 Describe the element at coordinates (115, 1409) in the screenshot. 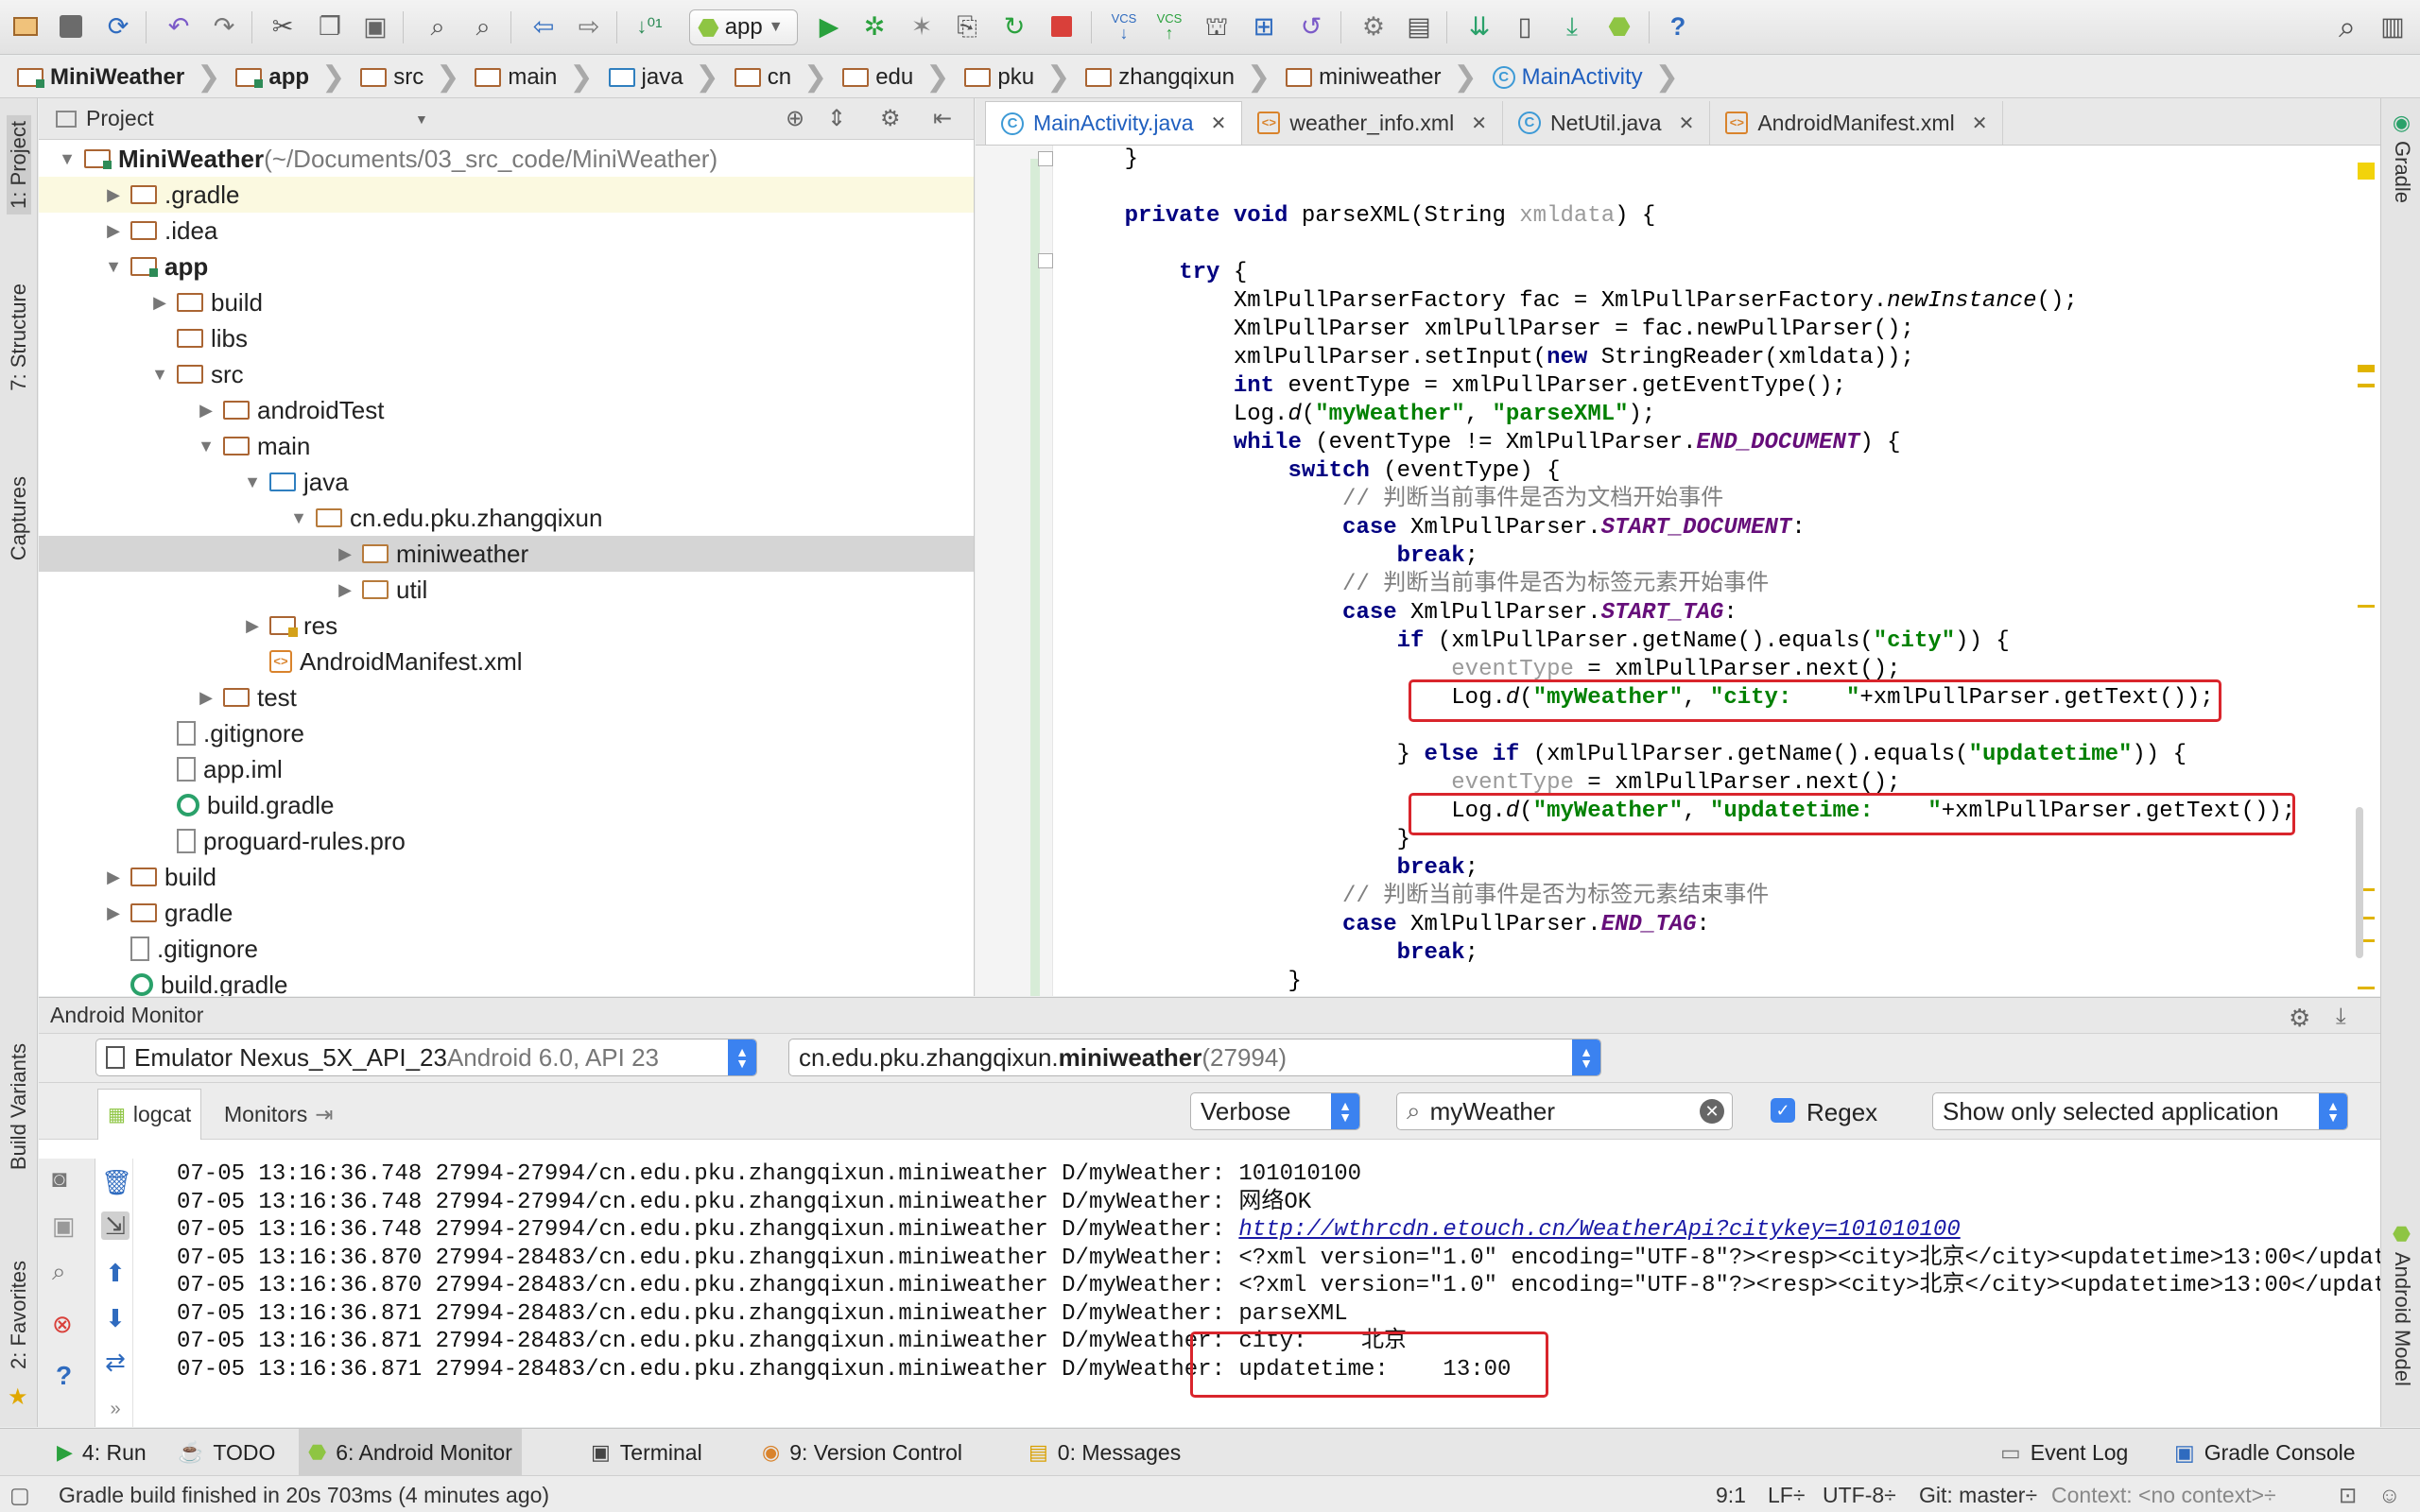

I see `more-icon: »` at that location.